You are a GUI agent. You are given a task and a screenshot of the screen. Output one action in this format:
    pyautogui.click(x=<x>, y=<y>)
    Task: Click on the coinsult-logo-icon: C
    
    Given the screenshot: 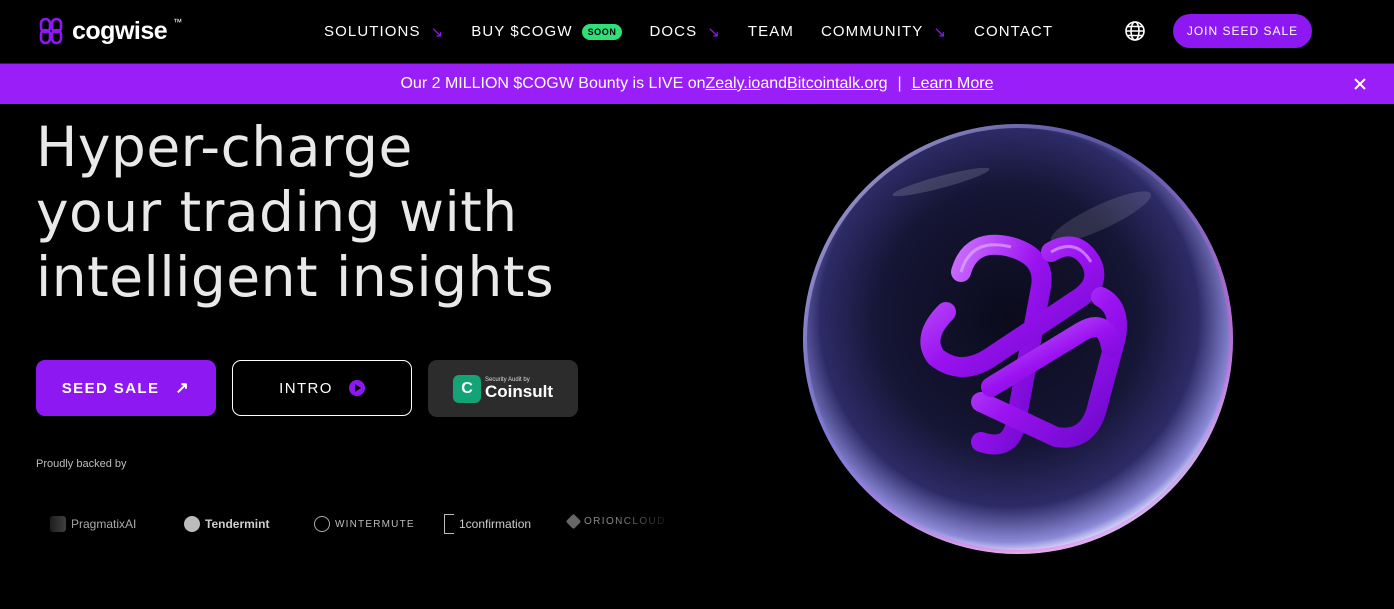 What is the action you would take?
    pyautogui.click(x=467, y=388)
    